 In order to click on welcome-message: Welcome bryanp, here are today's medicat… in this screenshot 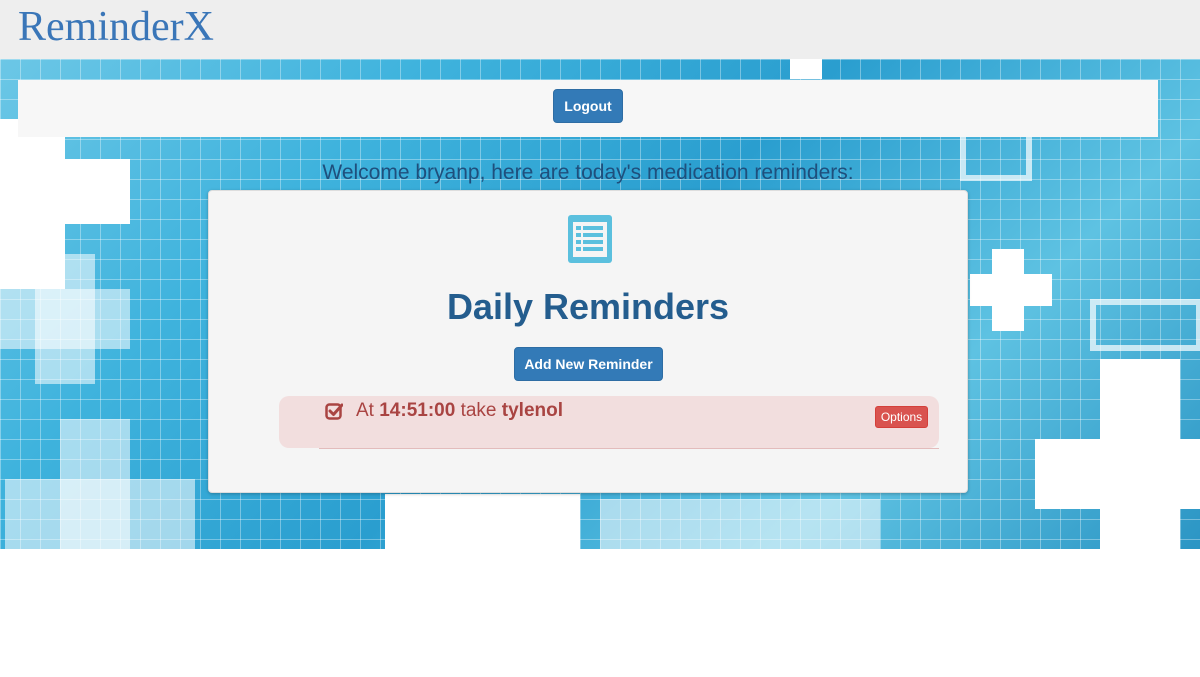, I will do `click(588, 173)`.